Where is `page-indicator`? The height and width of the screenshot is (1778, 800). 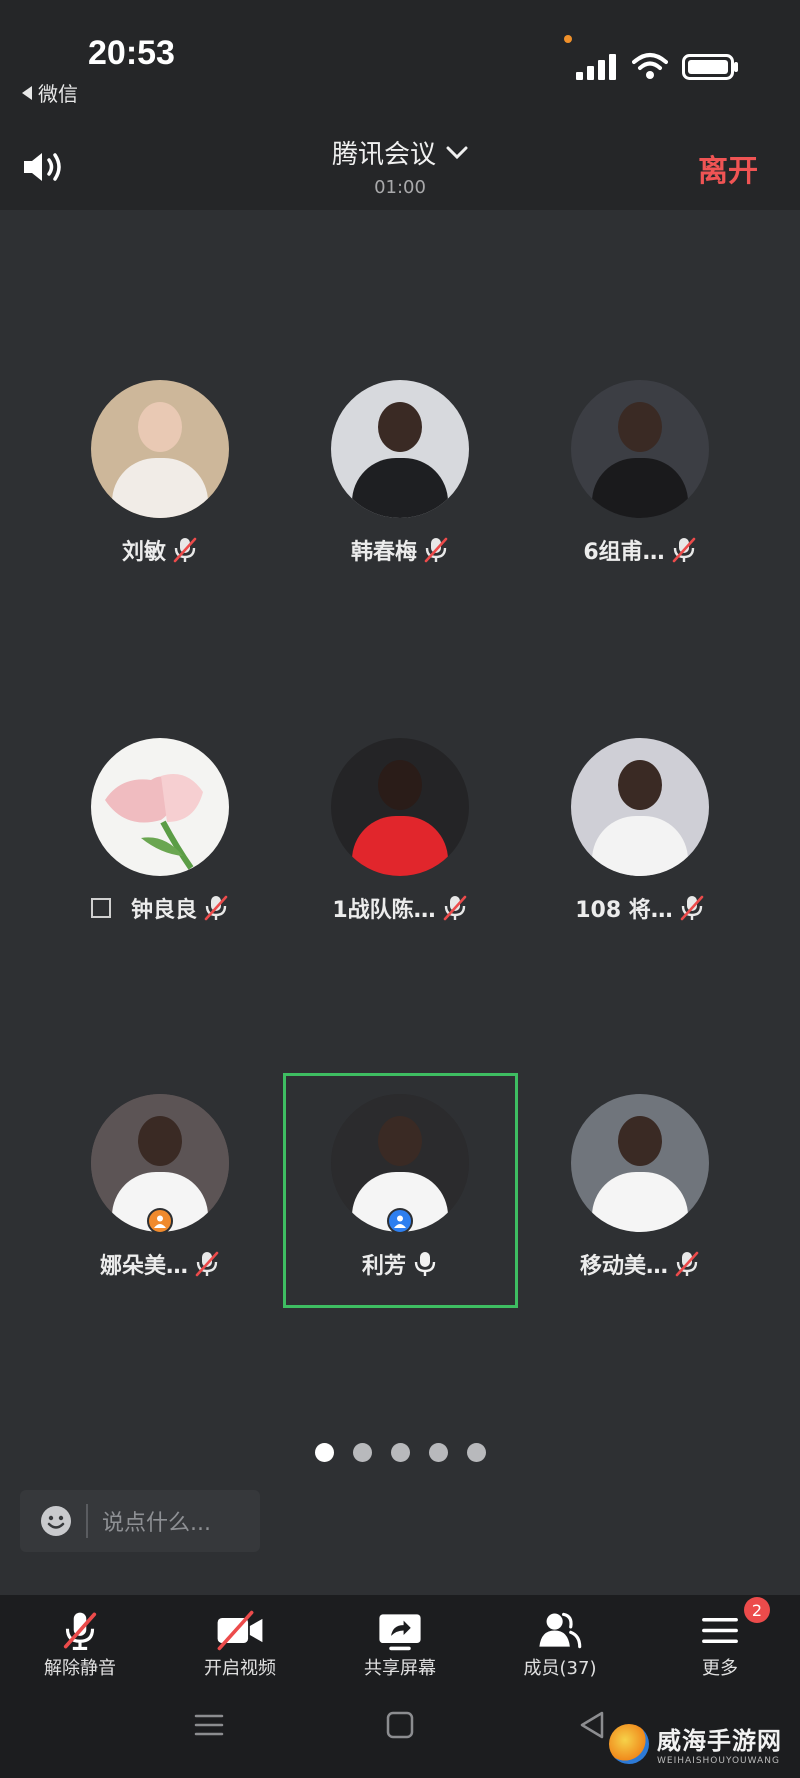
page-indicator is located at coordinates (400, 1452).